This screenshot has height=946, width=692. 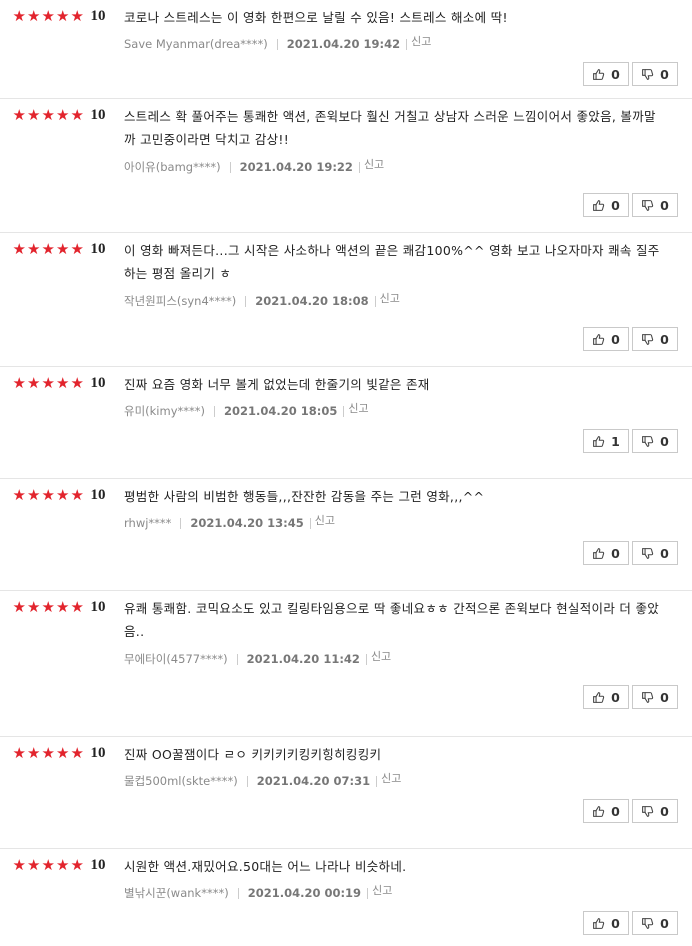 What do you see at coordinates (176, 659) in the screenshot?
I see `author-nickname: 무에타이(4577****)` at bounding box center [176, 659].